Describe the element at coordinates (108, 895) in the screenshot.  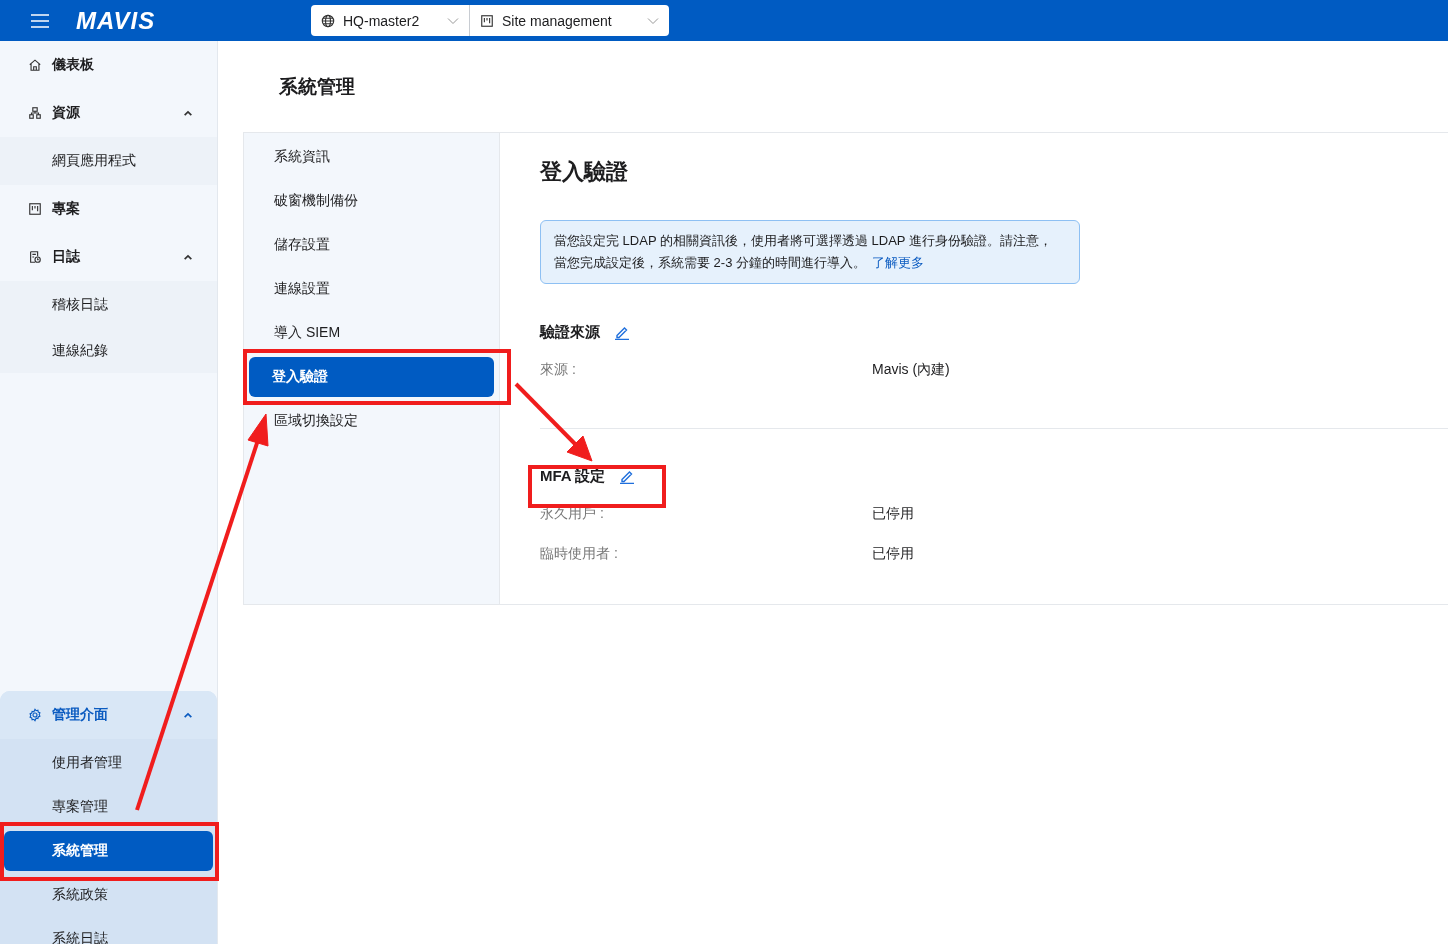
I see `nav-item: 系統政策` at that location.